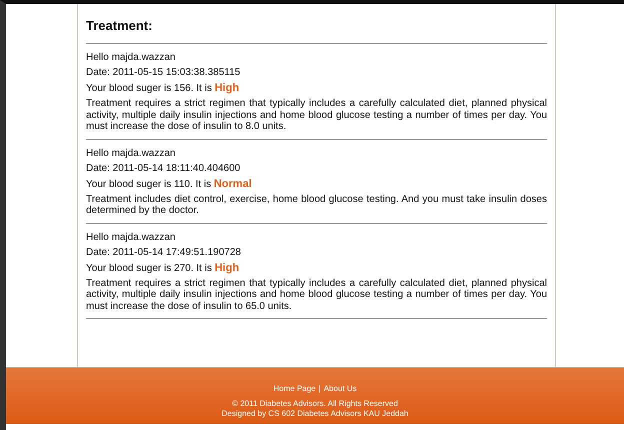 The width and height of the screenshot is (624, 430). What do you see at coordinates (315, 404) in the screenshot?
I see `copyright-text: © 2011 Diabetes Advisors. All Rights Reserved` at bounding box center [315, 404].